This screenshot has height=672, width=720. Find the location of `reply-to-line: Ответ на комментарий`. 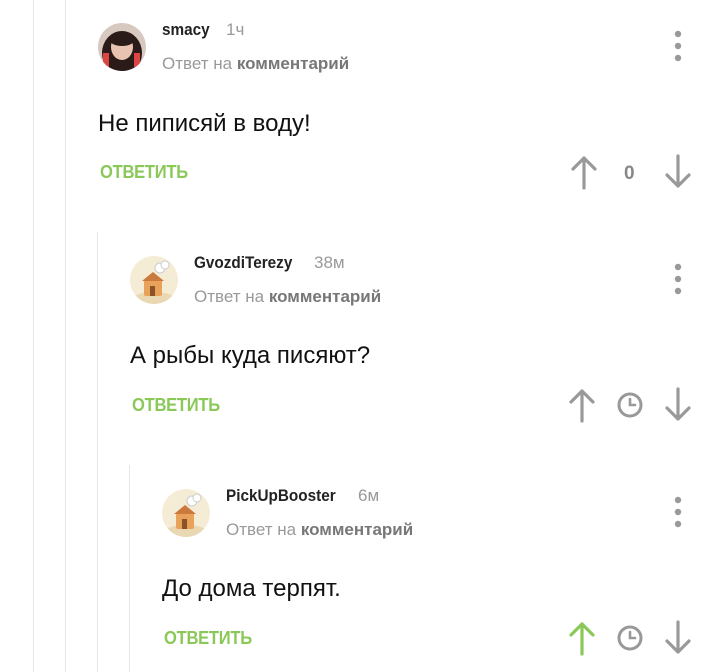

reply-to-line: Ответ на комментарий is located at coordinates (319, 530).